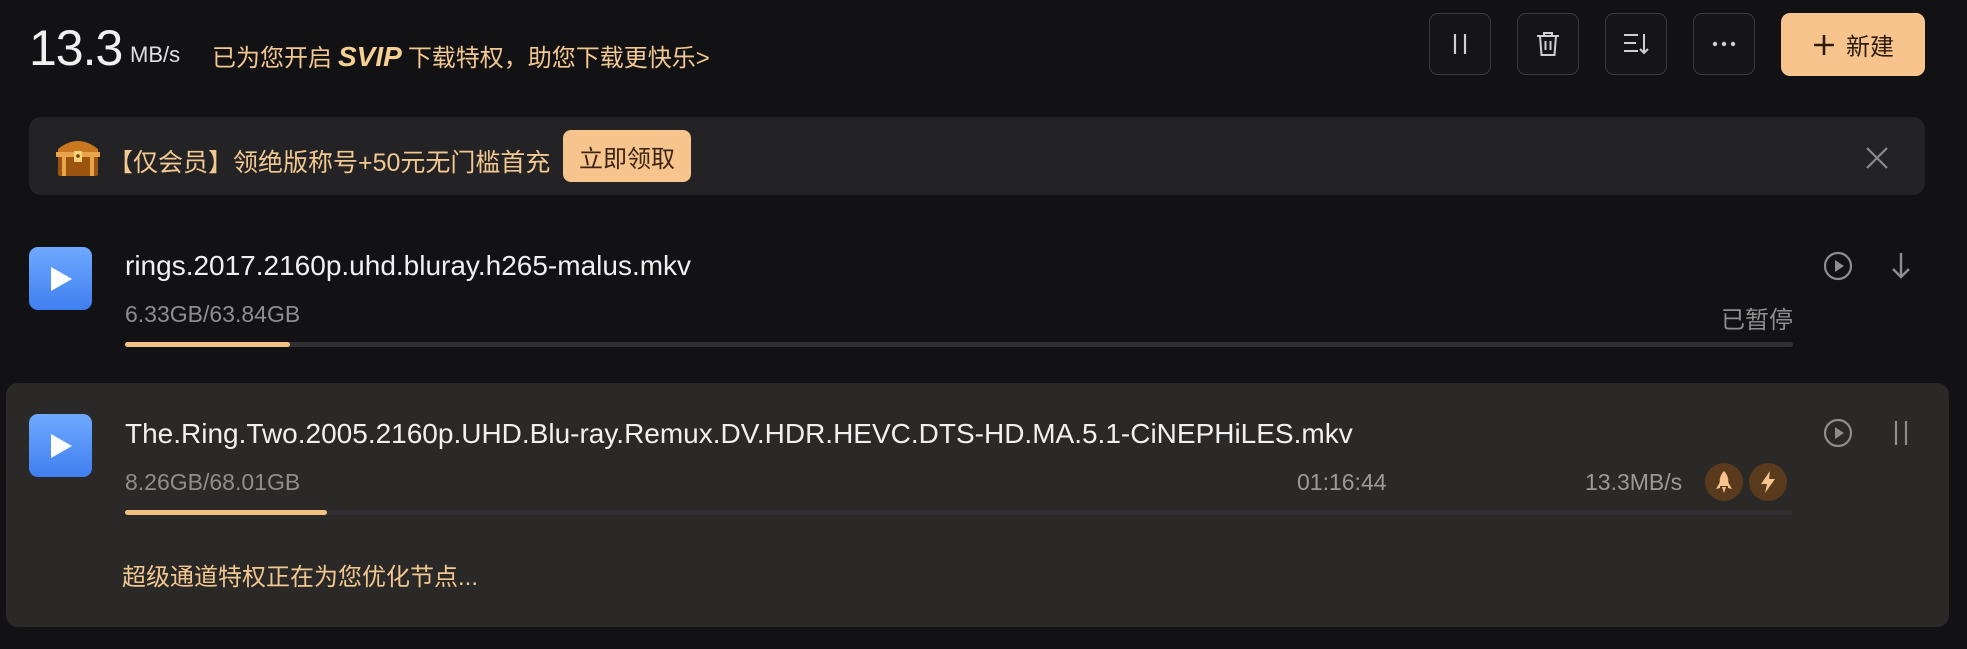 Image resolution: width=1967 pixels, height=649 pixels. What do you see at coordinates (213, 482) in the screenshot?
I see `download-size: 8.26GB/68.01GB` at bounding box center [213, 482].